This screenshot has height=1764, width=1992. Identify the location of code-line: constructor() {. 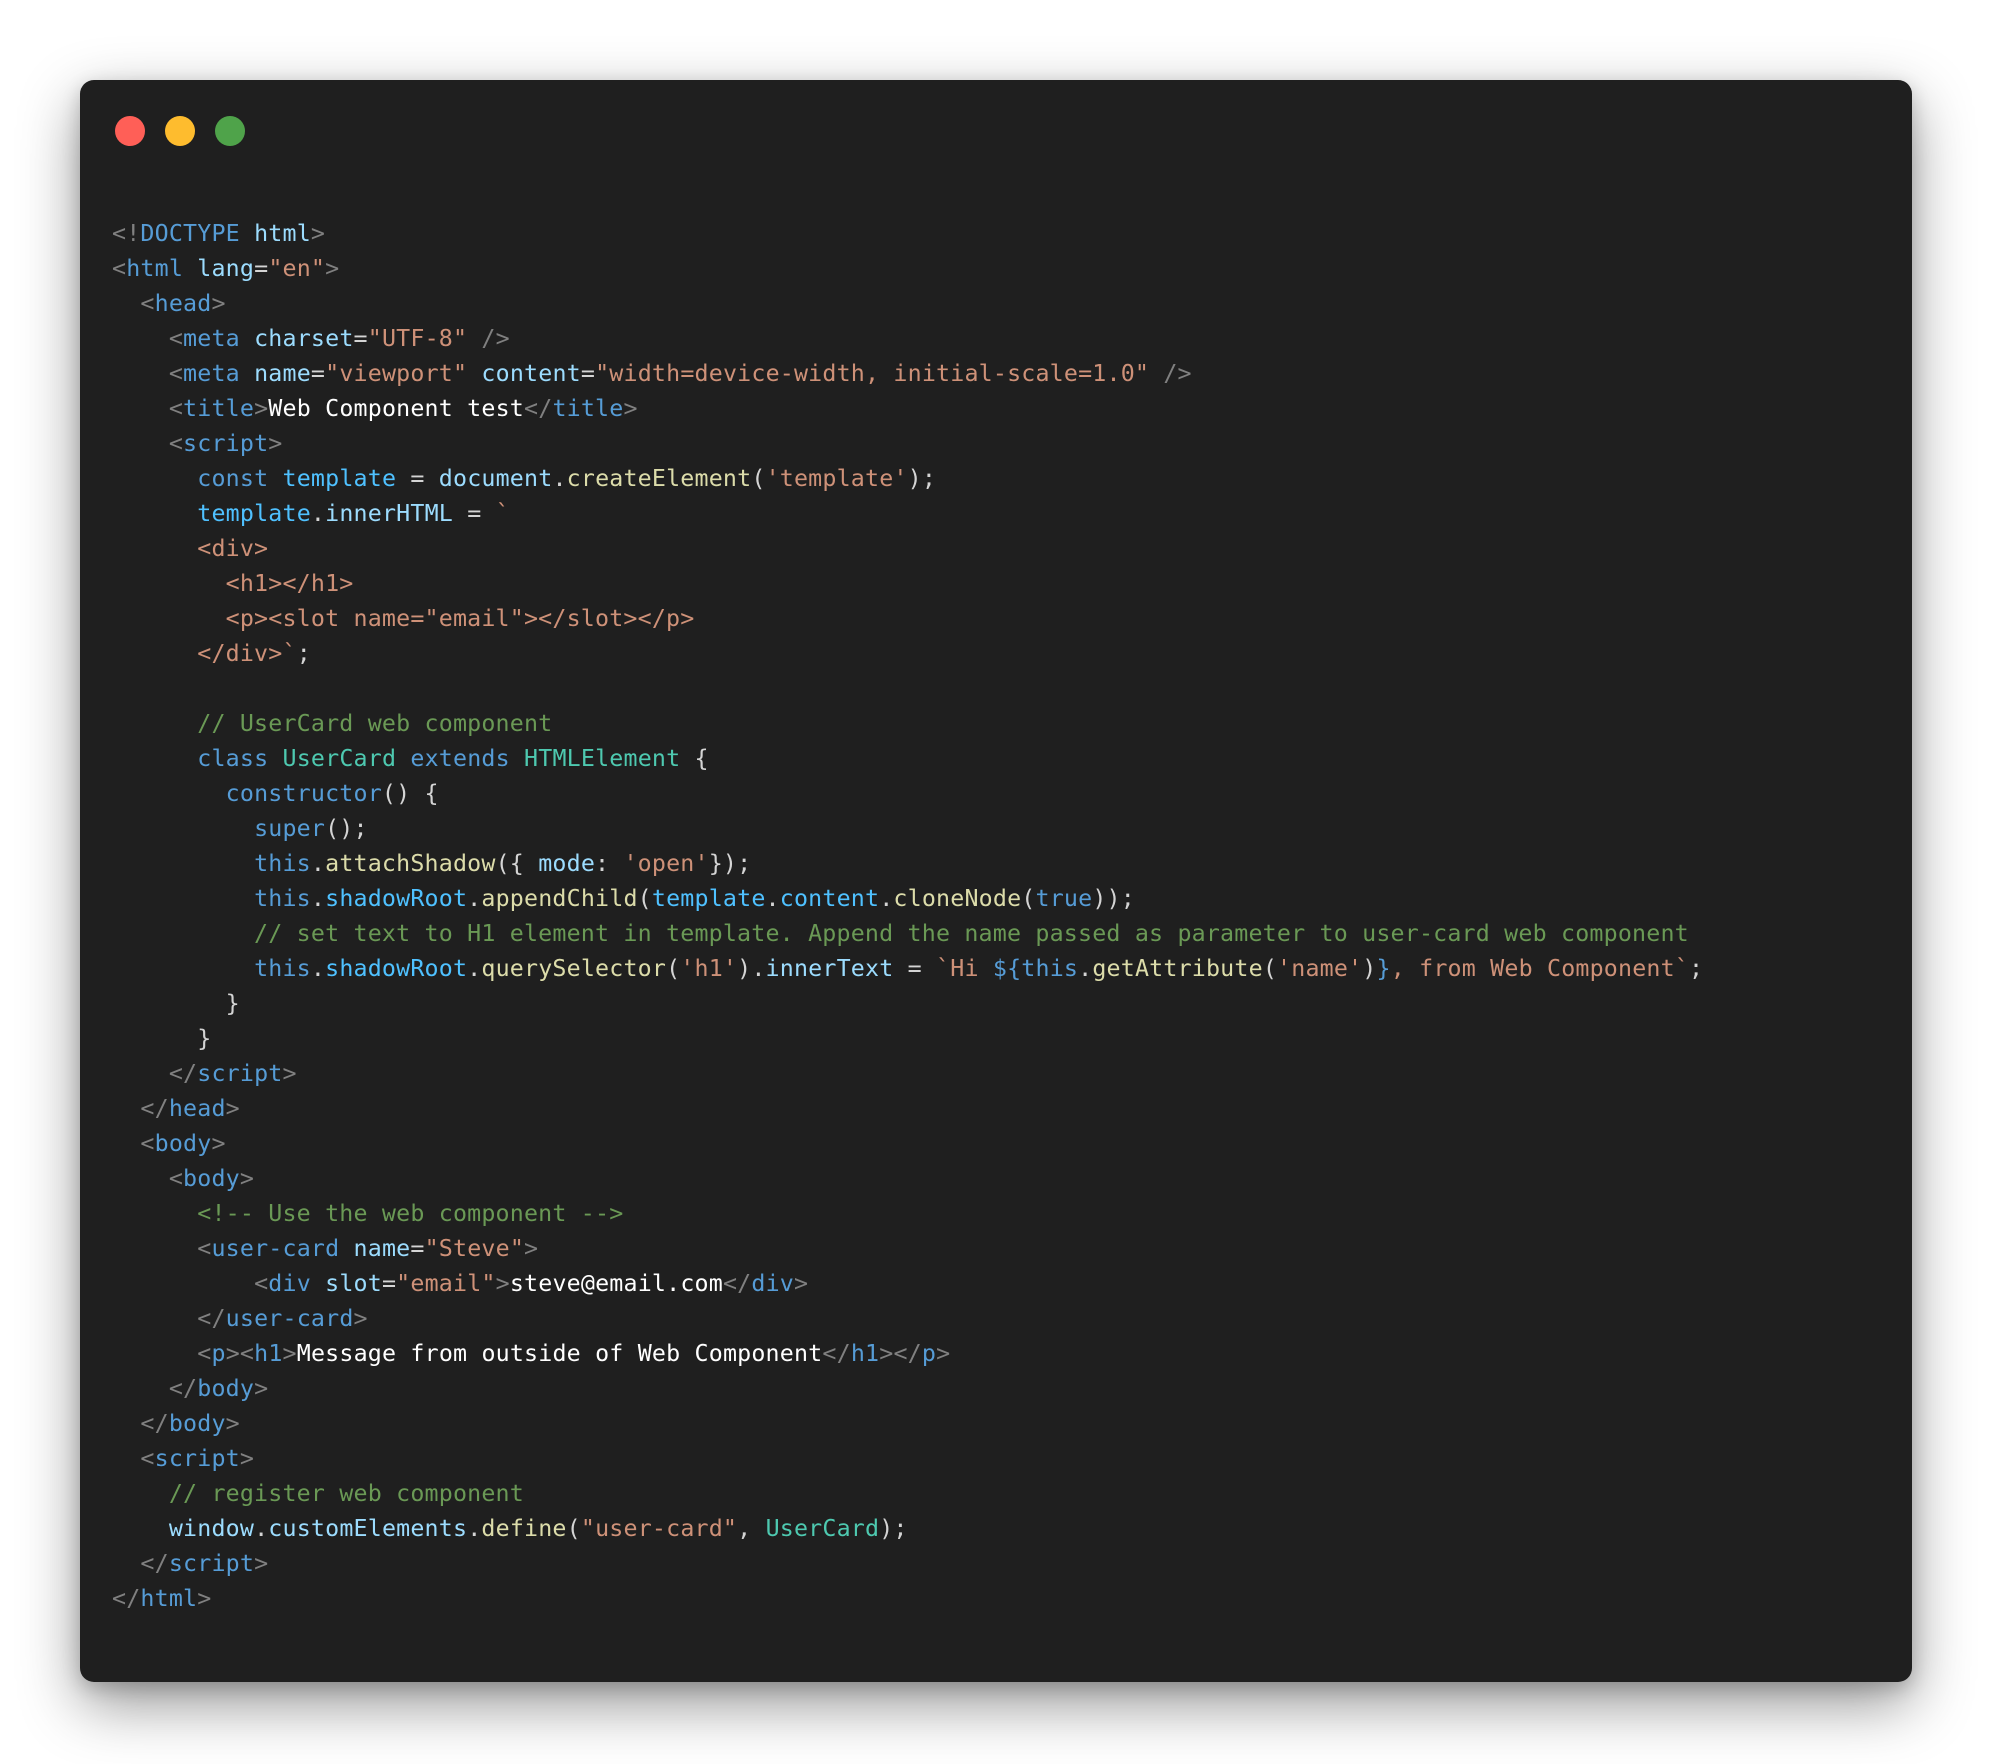
(907, 793).